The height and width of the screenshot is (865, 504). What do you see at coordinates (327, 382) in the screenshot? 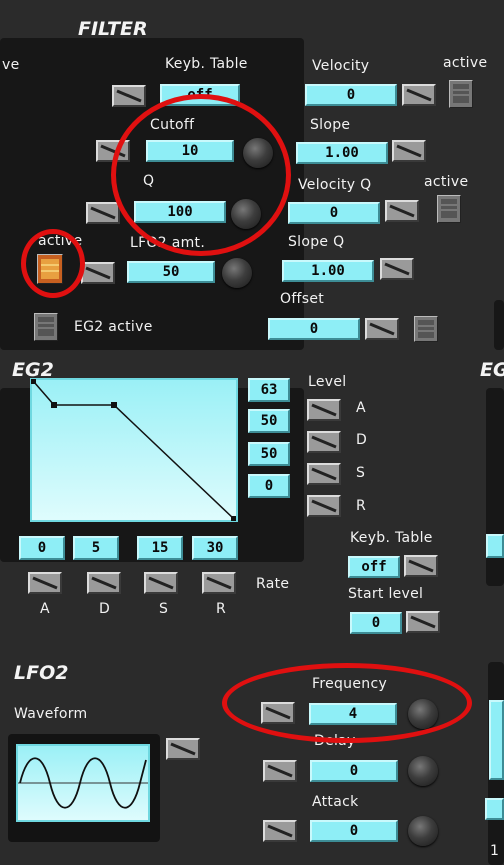
I see `eg2-level-label: Level` at bounding box center [327, 382].